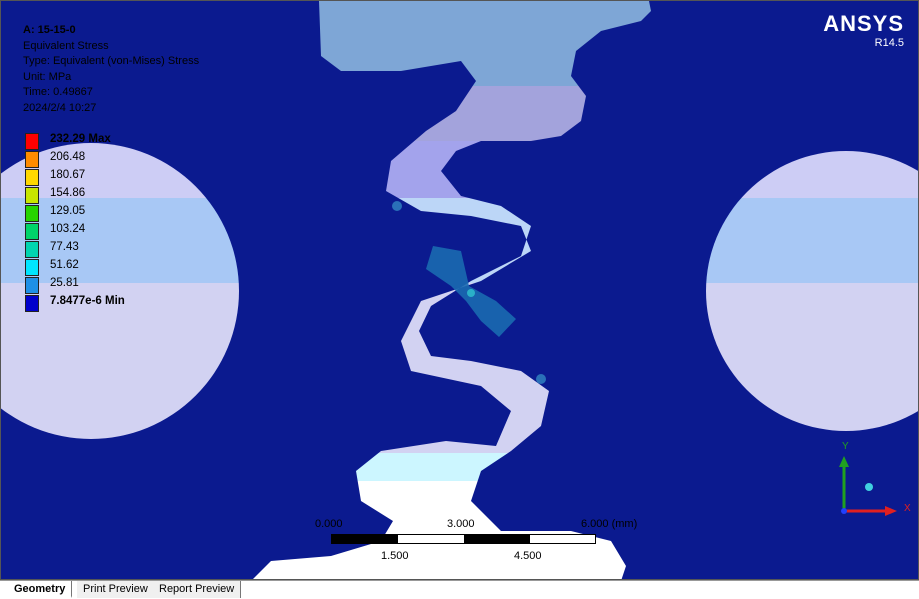 Image resolution: width=919 pixels, height=599 pixels. What do you see at coordinates (68, 157) in the screenshot?
I see `legend-label: 206.48` at bounding box center [68, 157].